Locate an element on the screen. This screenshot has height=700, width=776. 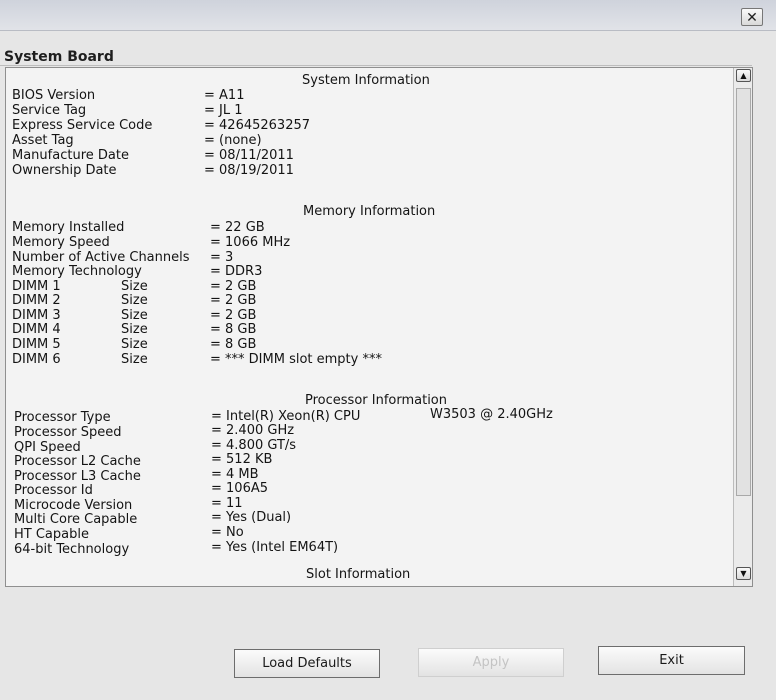
dimm-value: = *** DIMM slot empty *** is located at coordinates (296, 359).